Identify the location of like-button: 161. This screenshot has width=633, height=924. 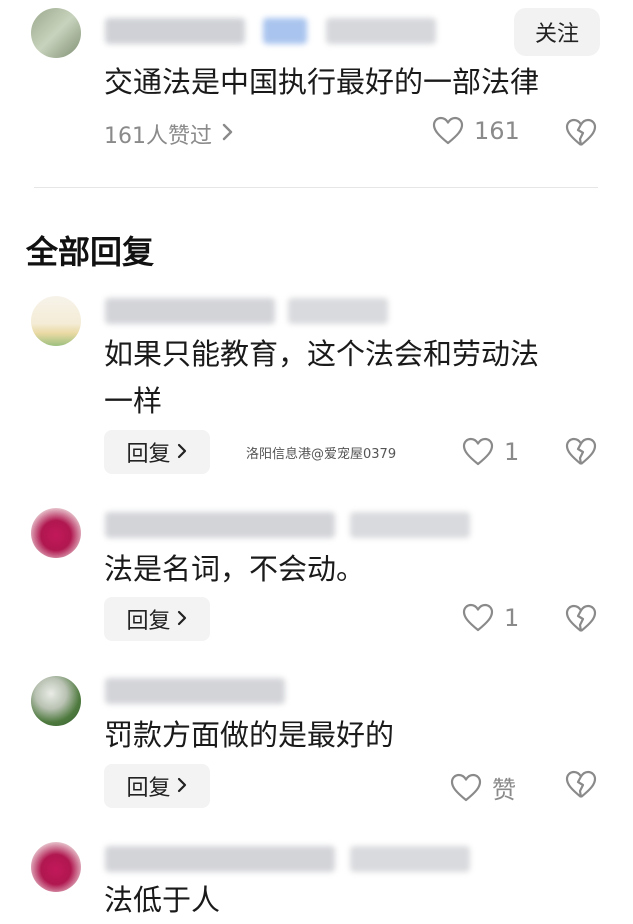
(476, 131).